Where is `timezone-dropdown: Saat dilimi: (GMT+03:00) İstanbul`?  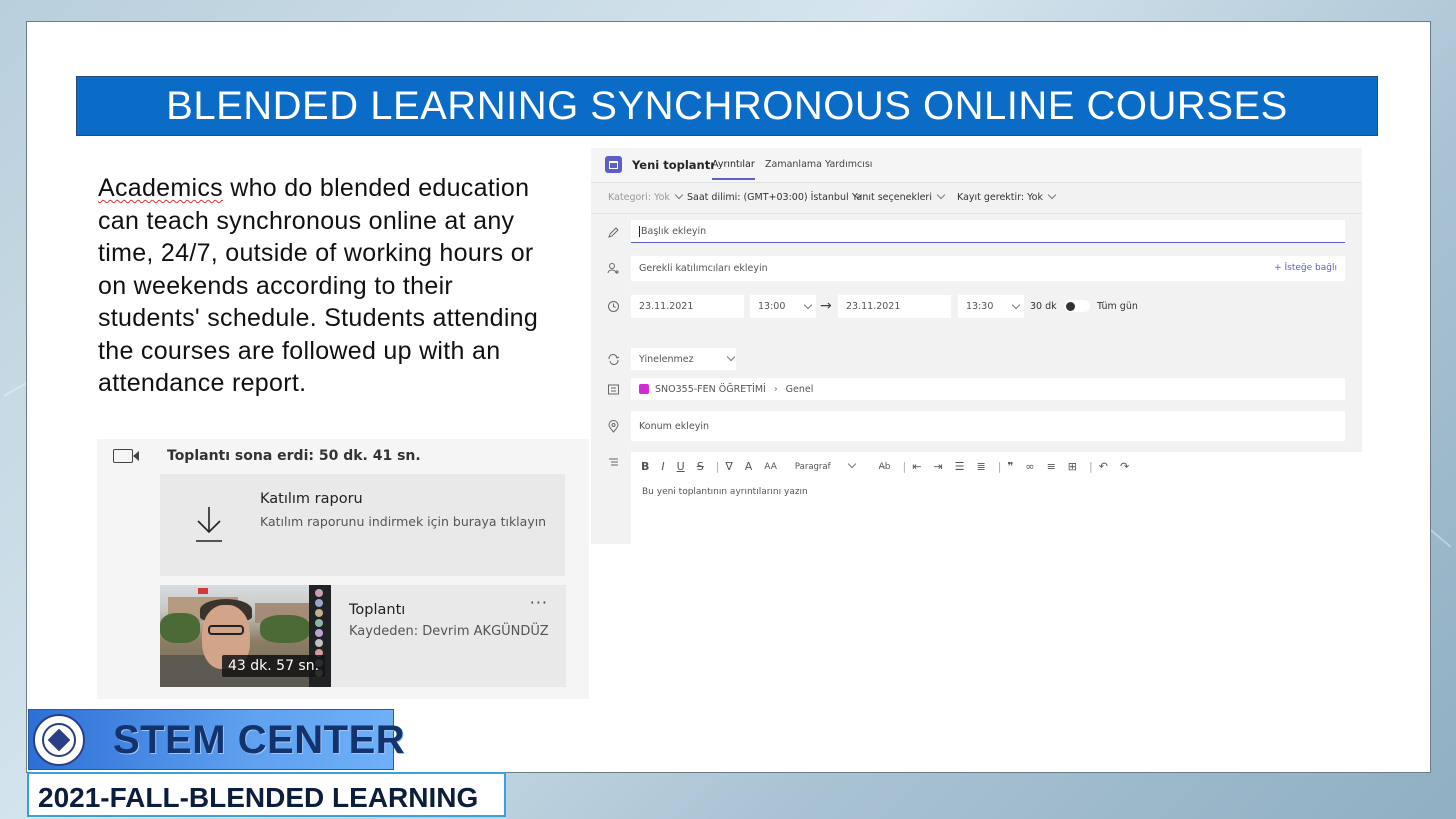 timezone-dropdown: Saat dilimi: (GMT+03:00) İstanbul is located at coordinates (774, 196).